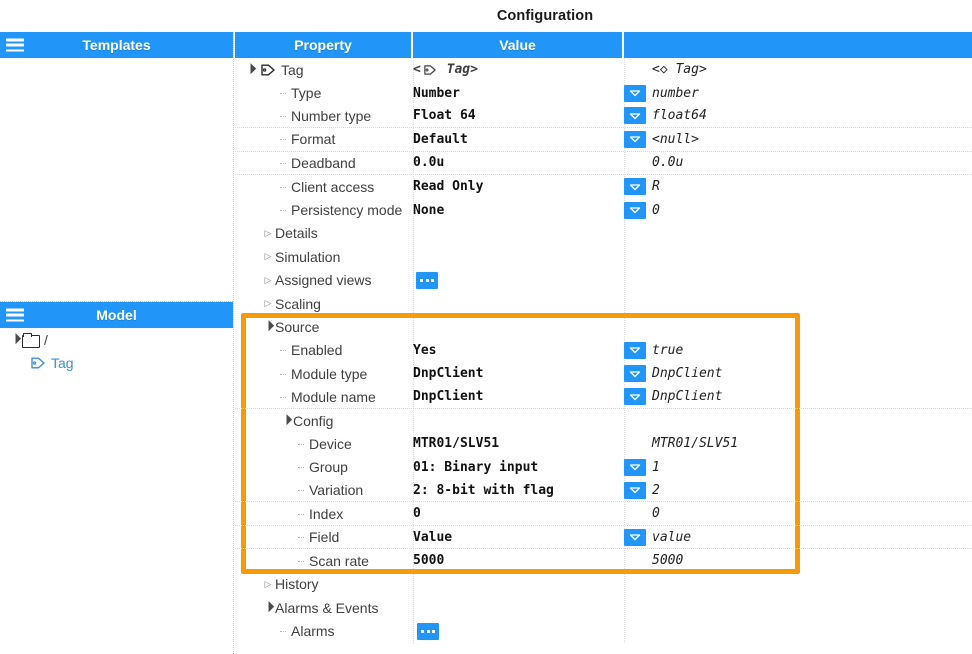 This screenshot has width=972, height=654. What do you see at coordinates (798, 139) in the screenshot?
I see `resolved-value-cell: <null>` at bounding box center [798, 139].